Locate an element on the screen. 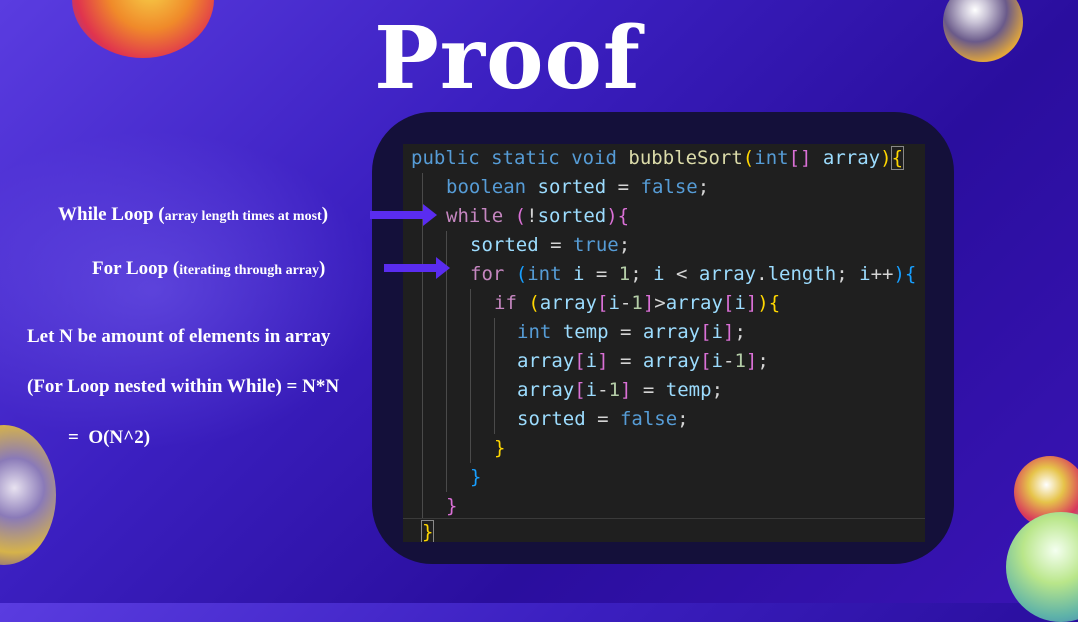 This screenshot has width=1078, height=622. code-line-6: if (array[i-1]>array[i]){ is located at coordinates (637, 303).